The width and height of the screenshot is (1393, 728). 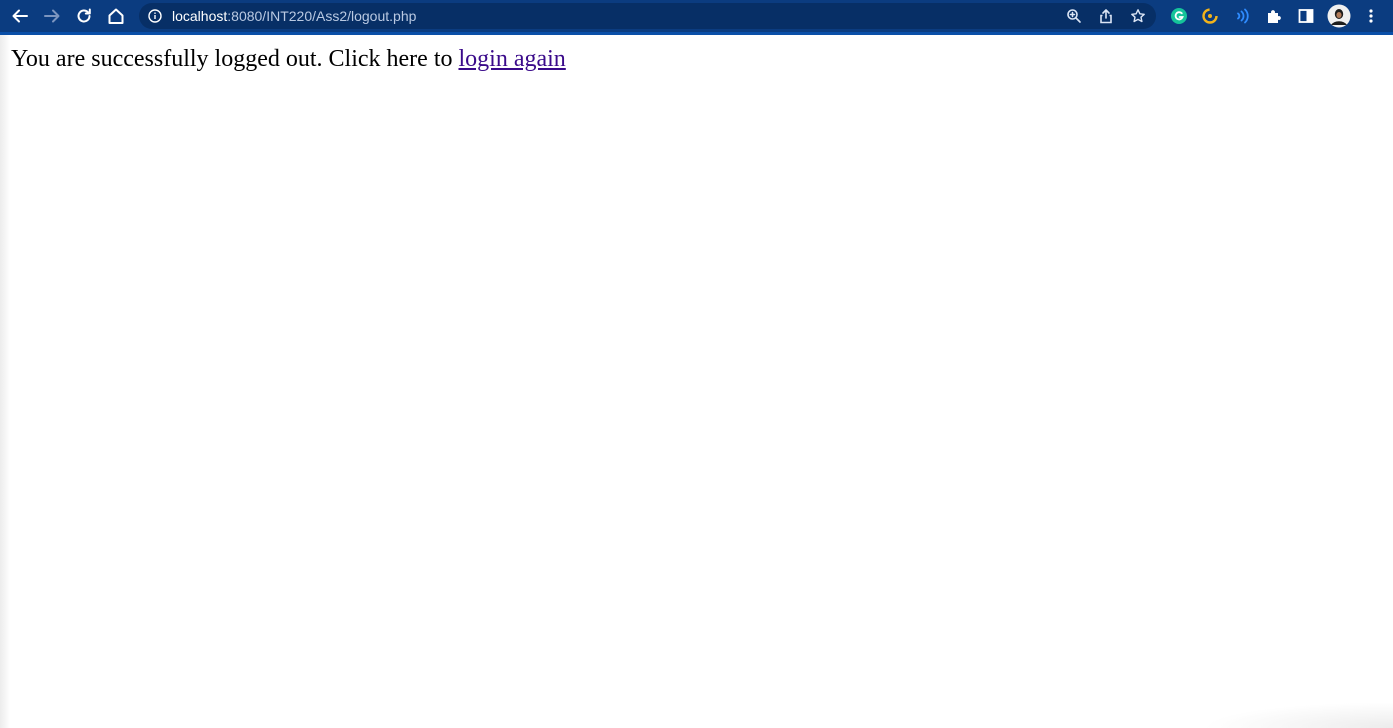 I want to click on zoom-icon, so click(x=1074, y=16).